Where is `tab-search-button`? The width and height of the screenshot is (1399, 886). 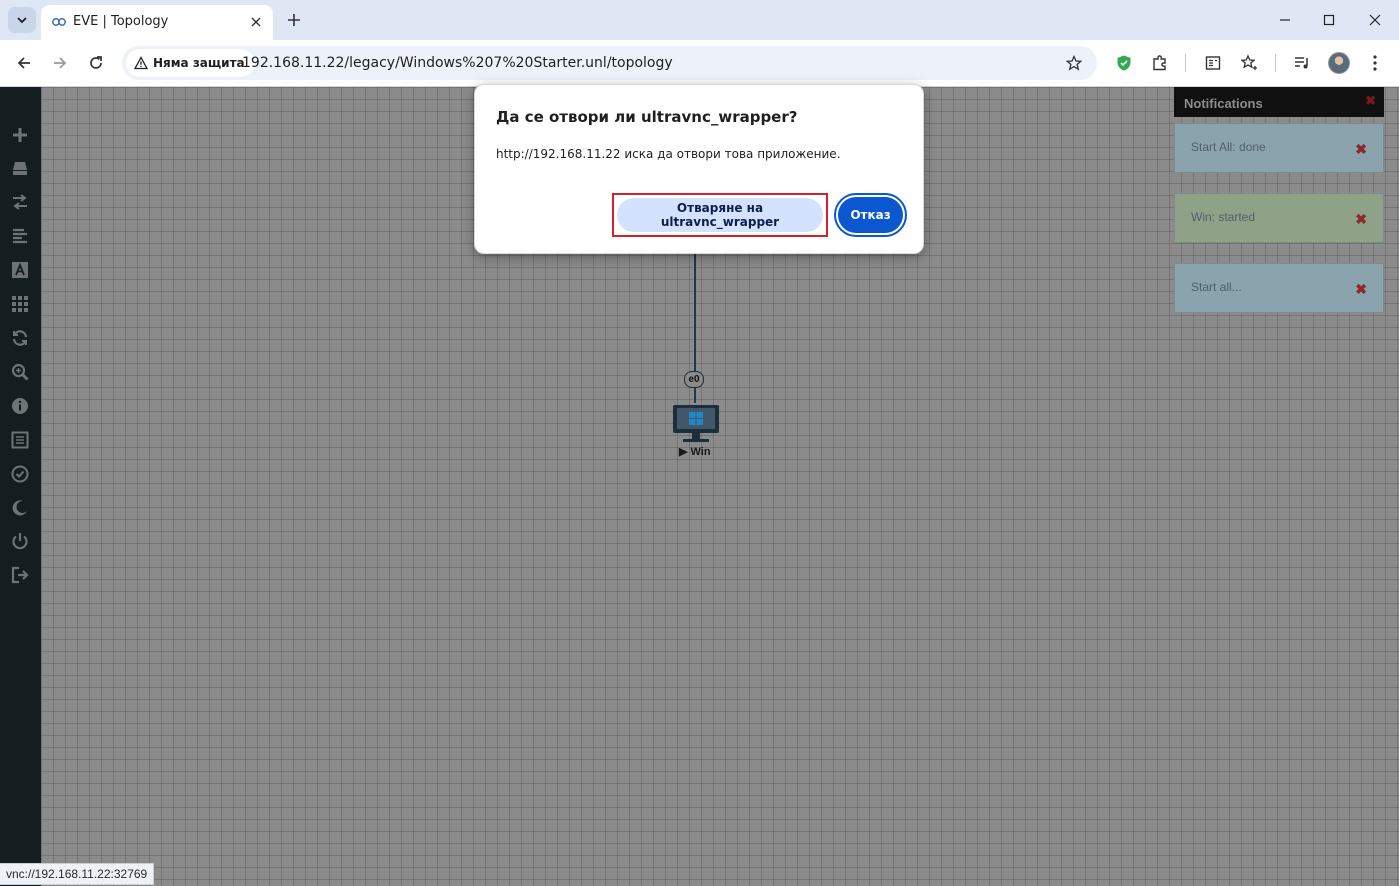 tab-search-button is located at coordinates (22, 20).